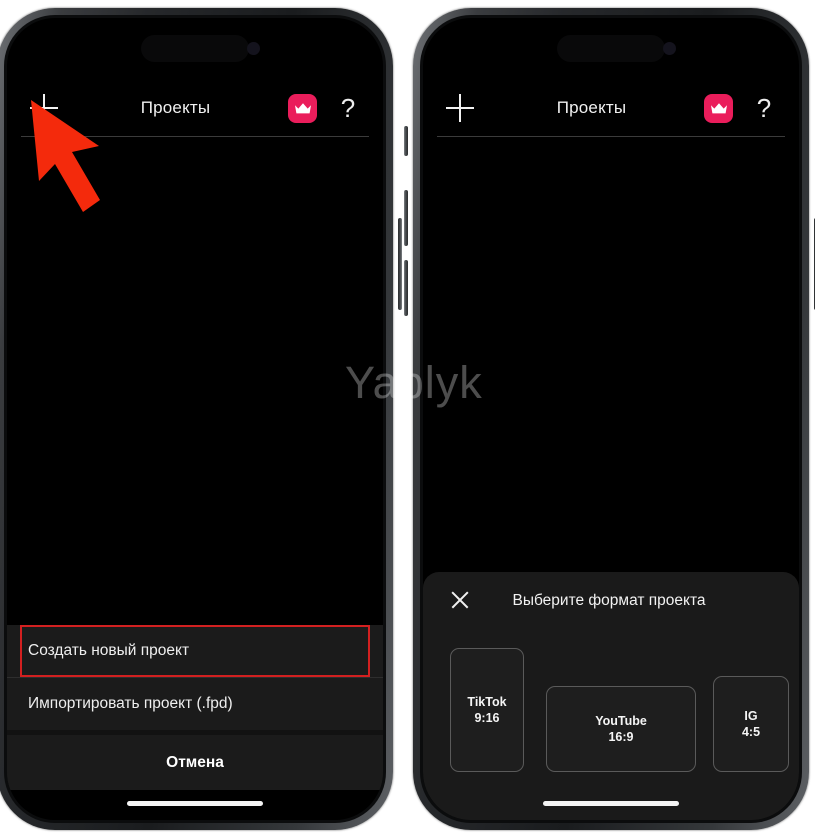 This screenshot has width=815, height=834. Describe the element at coordinates (621, 720) in the screenshot. I see `format-card-name: YouTube` at that location.